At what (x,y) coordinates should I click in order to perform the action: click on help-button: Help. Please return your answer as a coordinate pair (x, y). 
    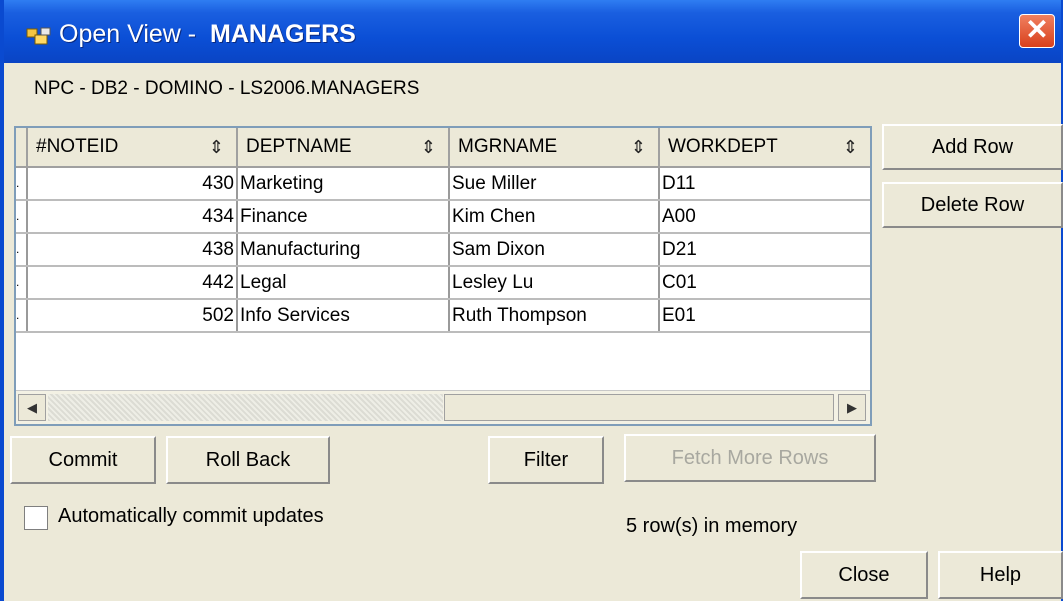
    Looking at the image, I should click on (1000, 575).